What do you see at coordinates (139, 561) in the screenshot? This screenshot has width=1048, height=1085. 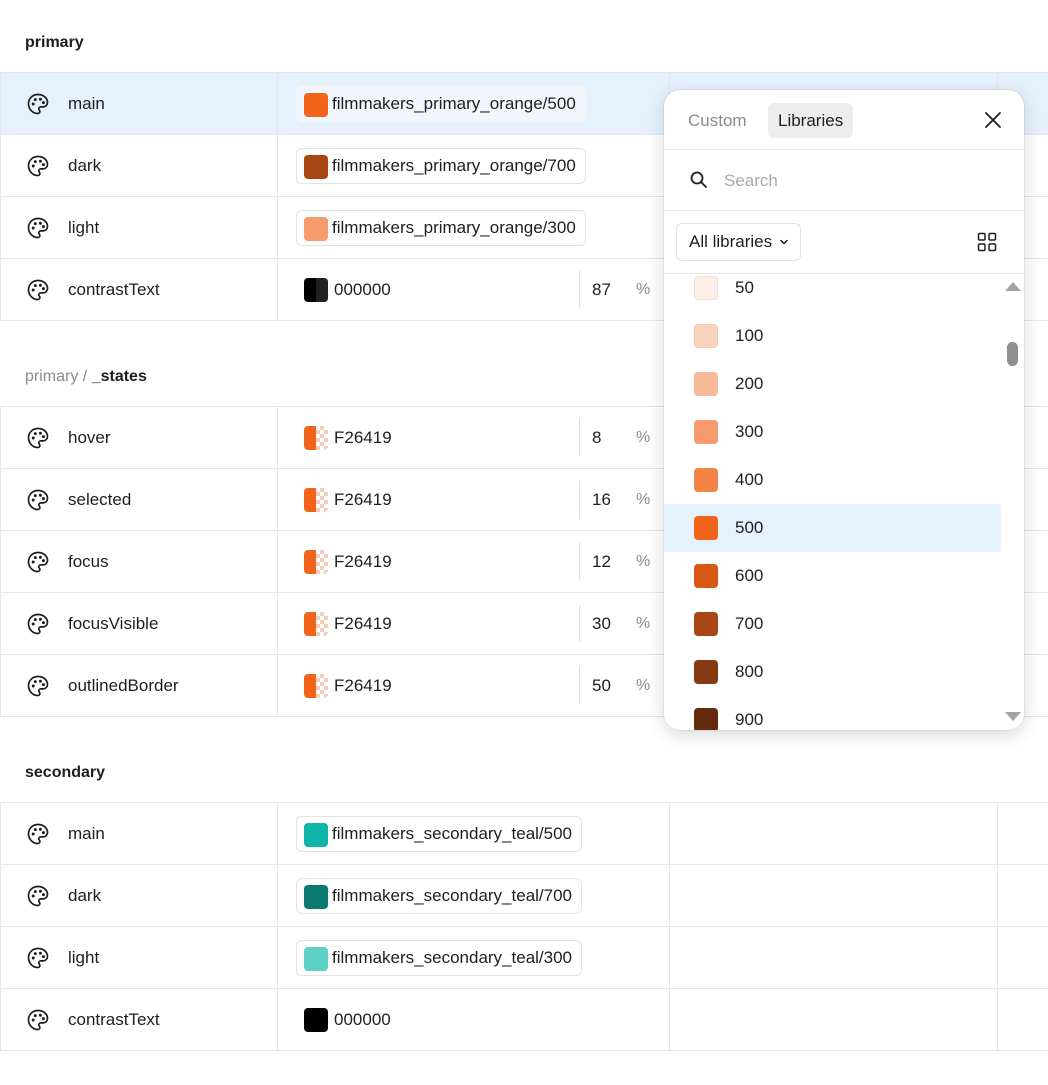 I see `name-cell: focus` at bounding box center [139, 561].